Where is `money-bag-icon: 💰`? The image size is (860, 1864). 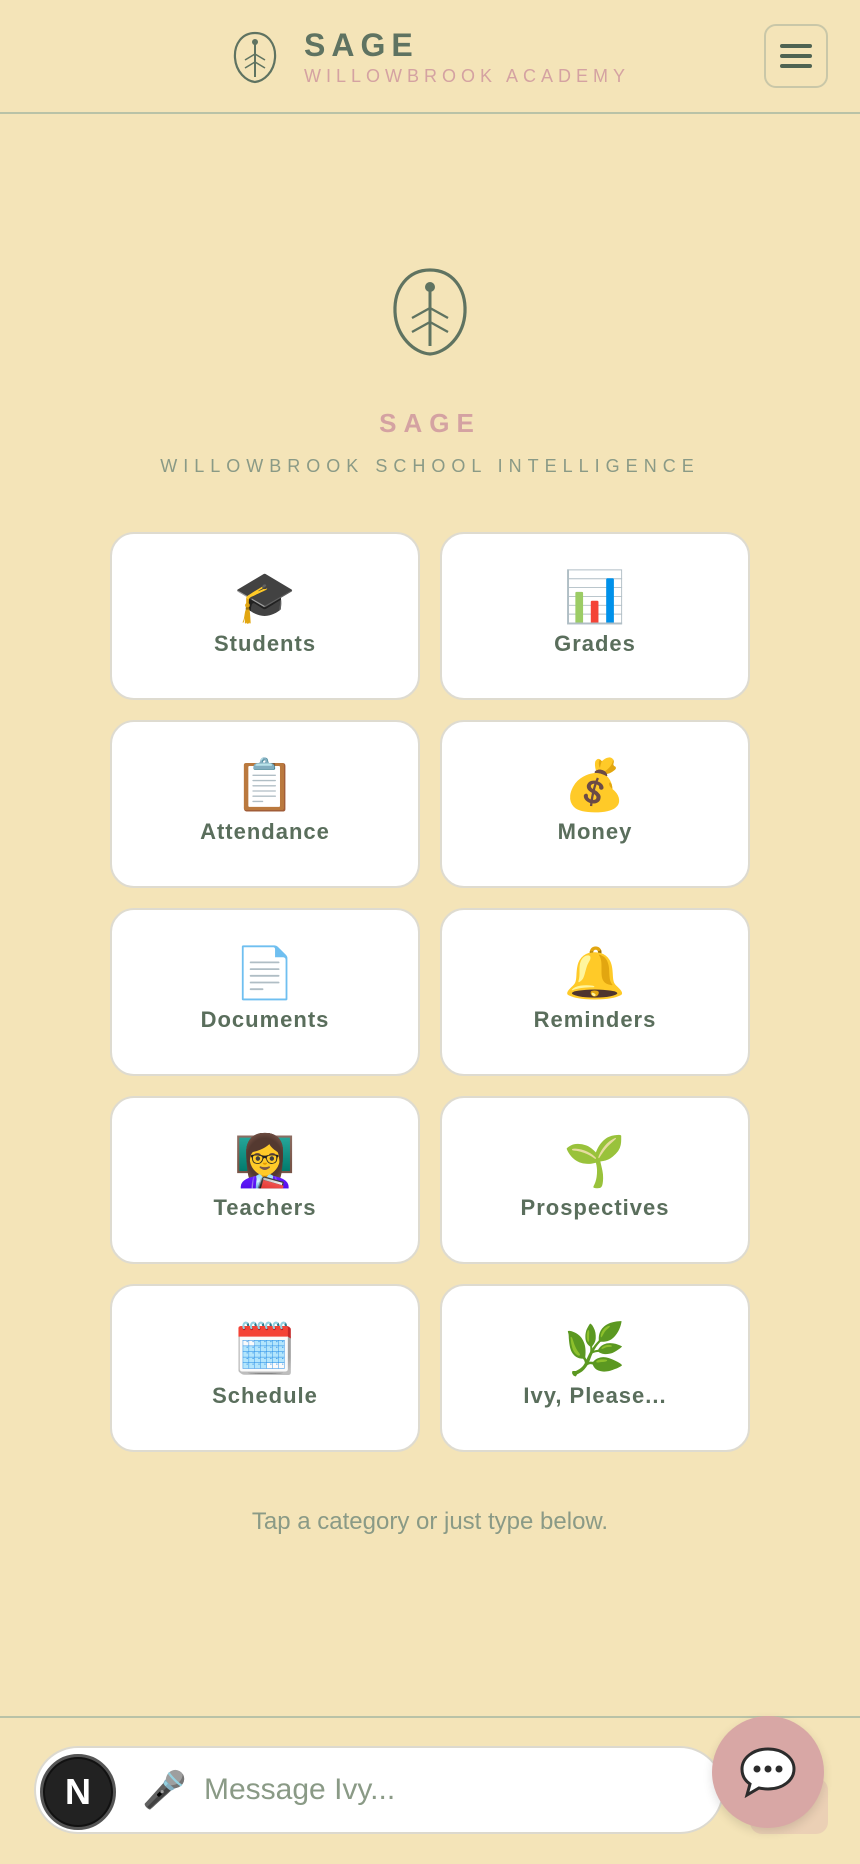
money-bag-icon: 💰 is located at coordinates (595, 785).